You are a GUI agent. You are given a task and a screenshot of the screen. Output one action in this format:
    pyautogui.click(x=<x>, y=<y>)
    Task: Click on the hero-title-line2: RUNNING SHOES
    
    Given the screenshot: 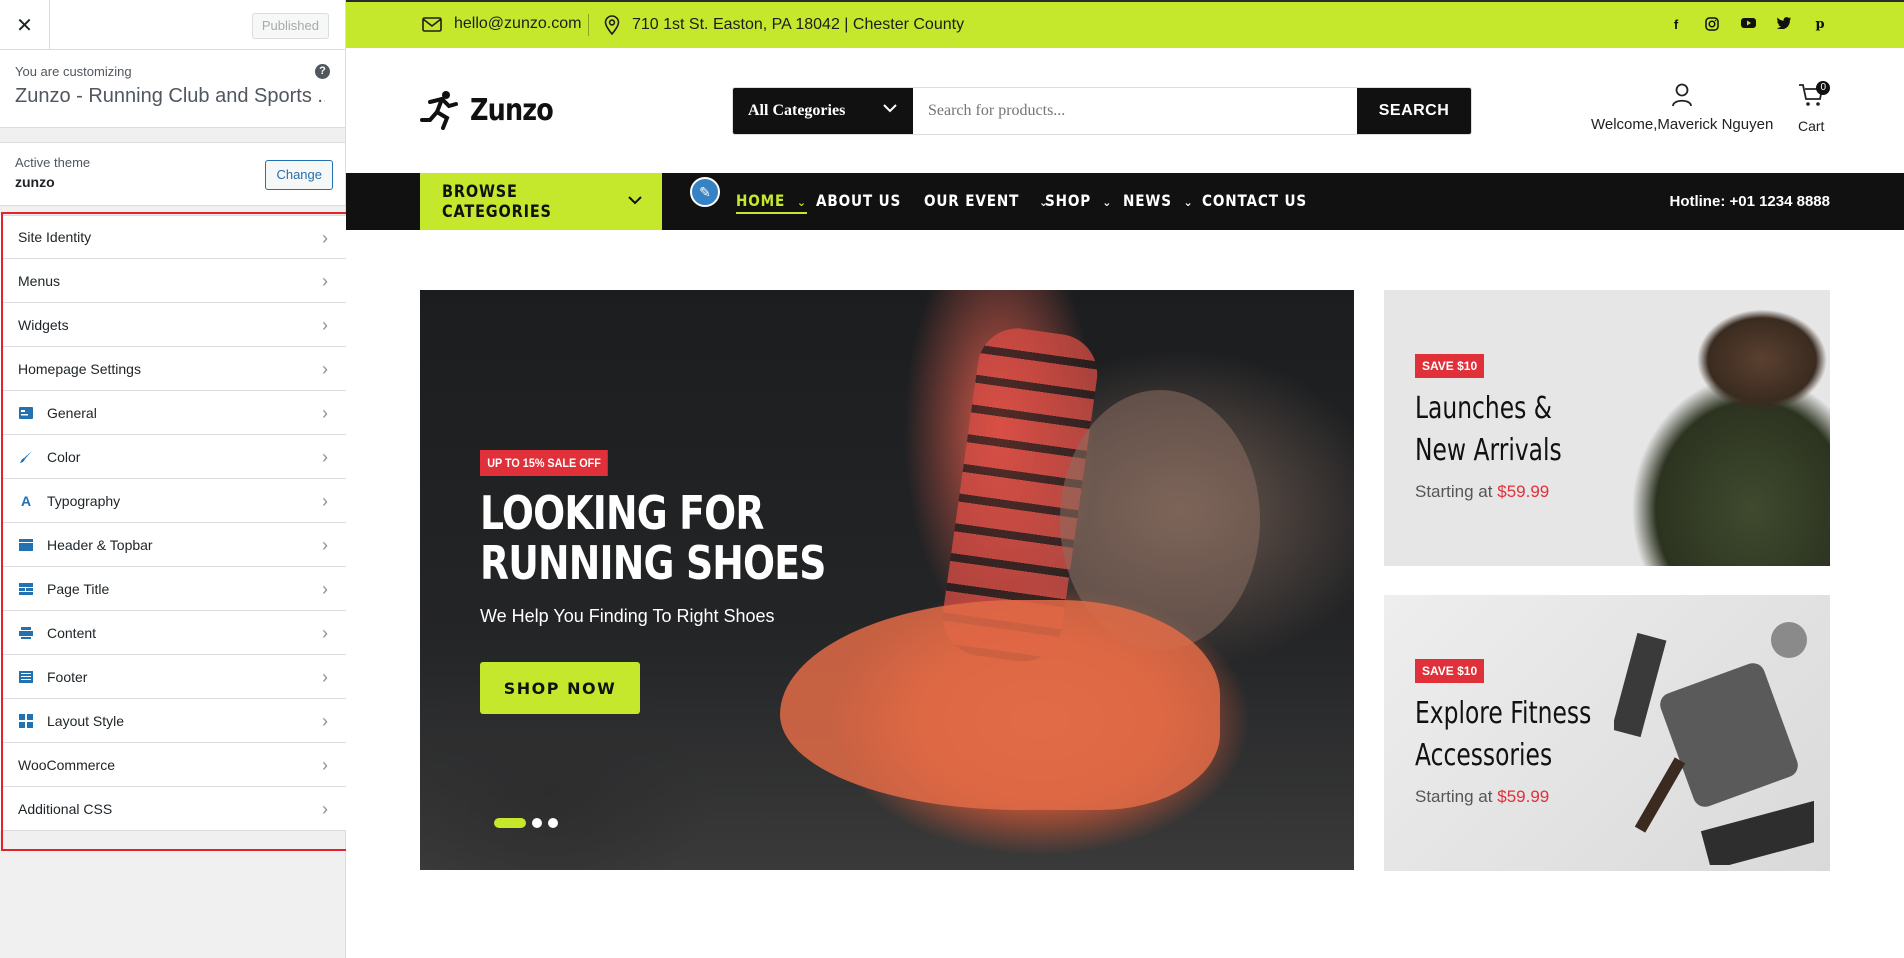 What is the action you would take?
    pyautogui.click(x=653, y=563)
    